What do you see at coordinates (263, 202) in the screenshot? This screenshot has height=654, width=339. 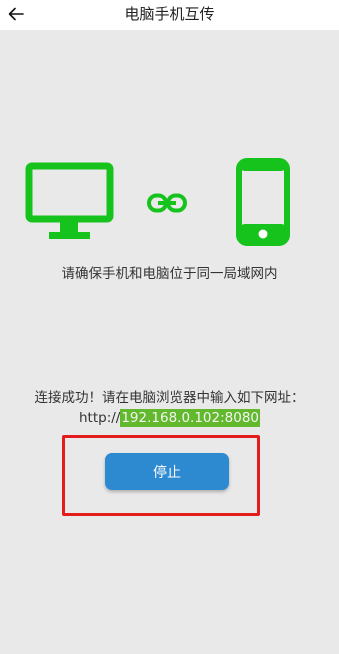 I see `smartphone-icon` at bounding box center [263, 202].